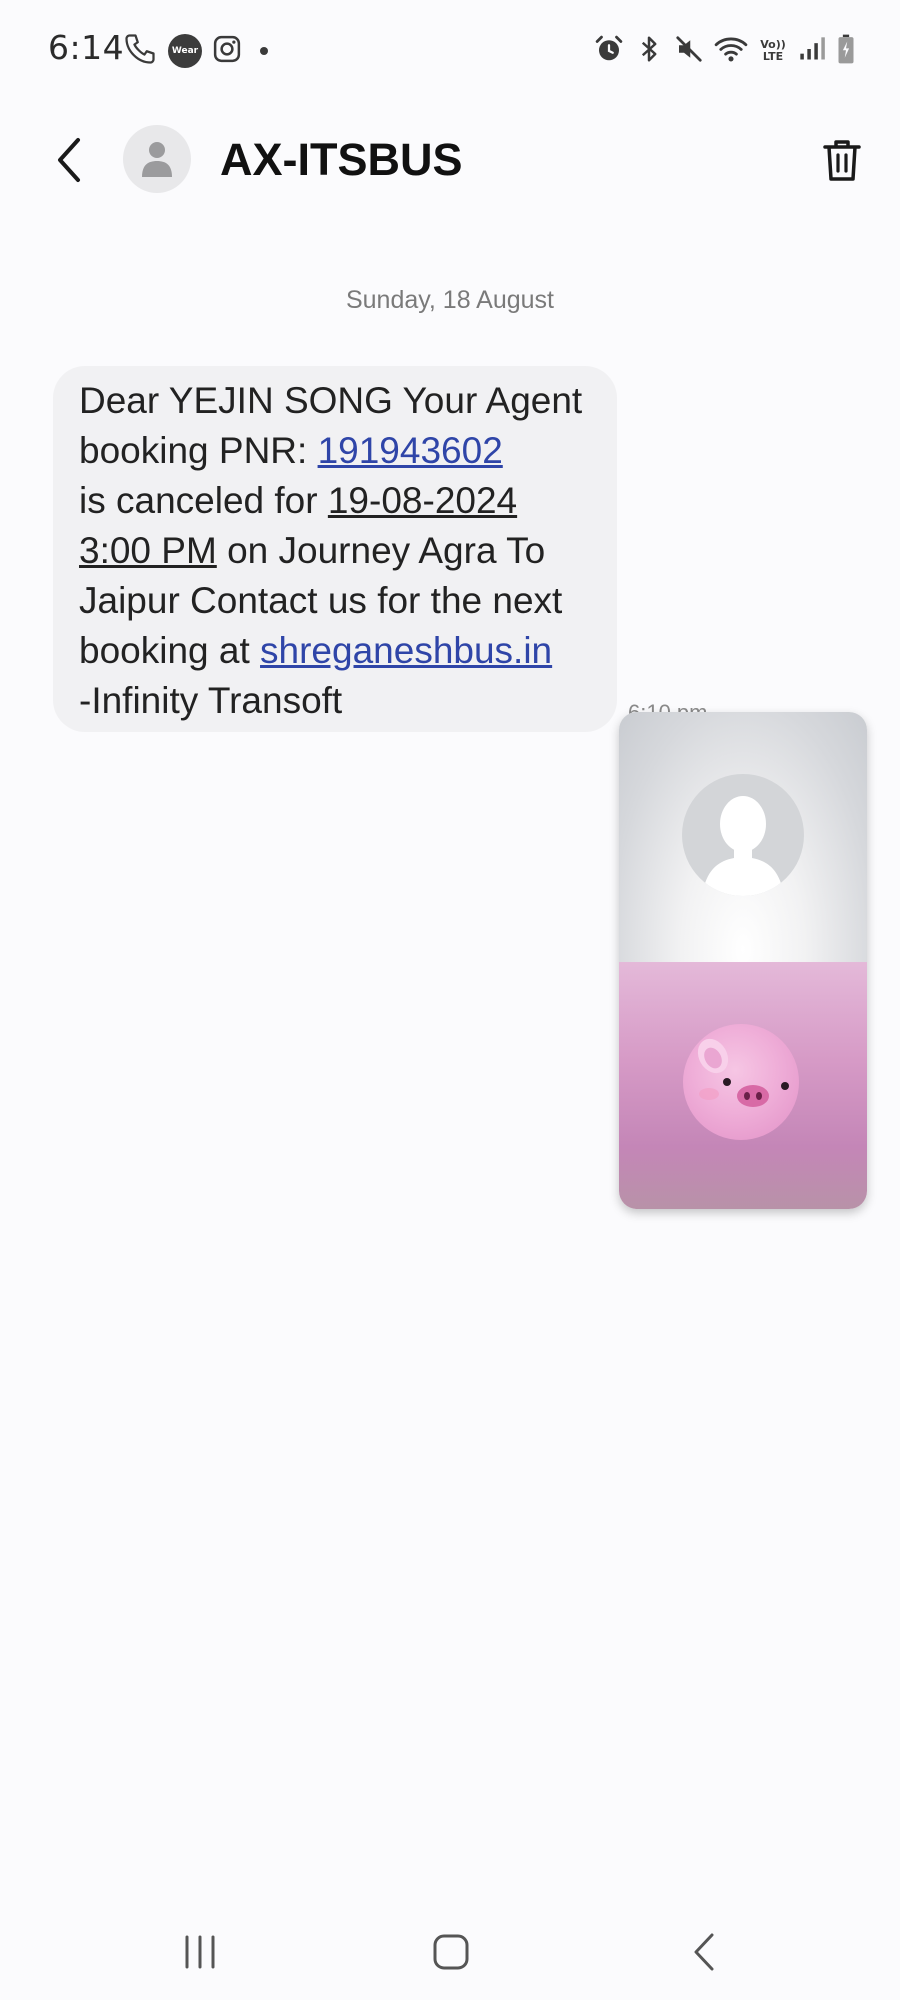  Describe the element at coordinates (198, 450) in the screenshot. I see `message-text: booking PNR:` at that location.